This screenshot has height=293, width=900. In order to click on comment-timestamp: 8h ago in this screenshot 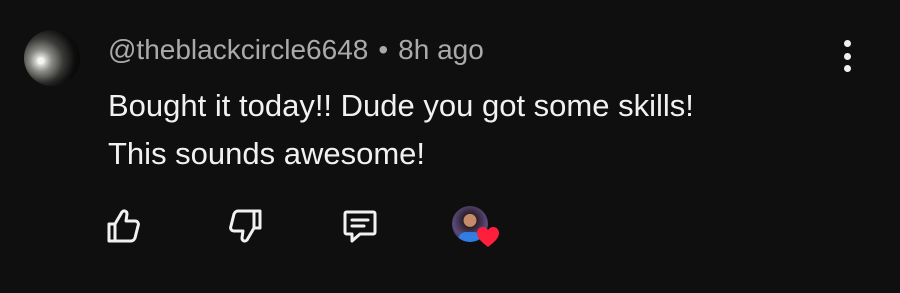, I will do `click(441, 50)`.